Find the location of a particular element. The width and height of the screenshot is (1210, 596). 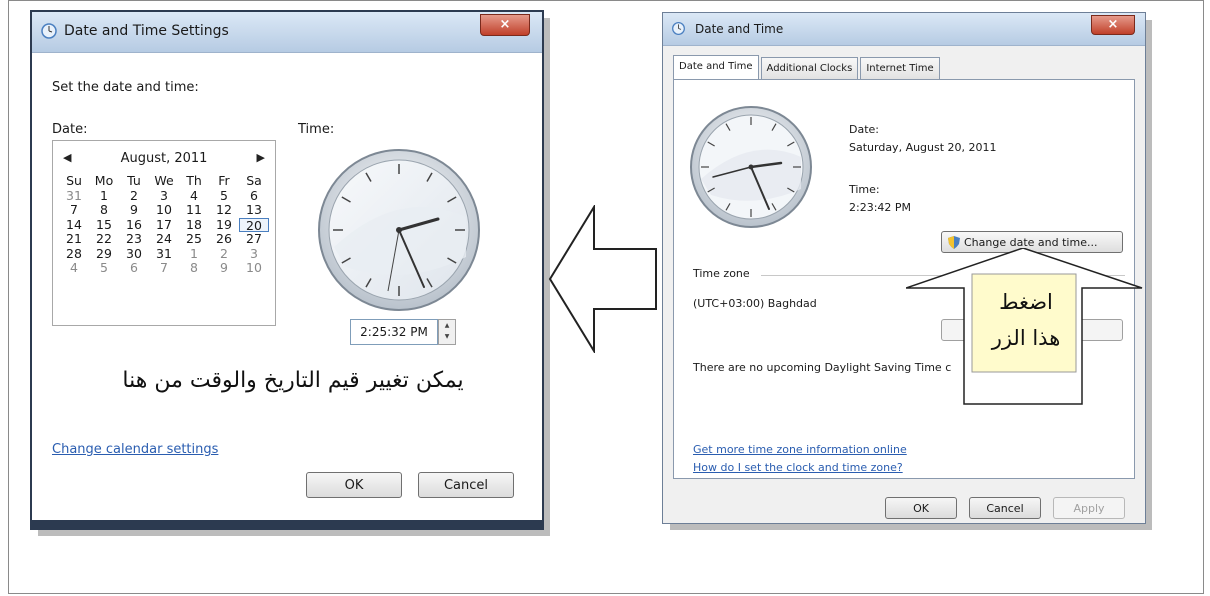

calendar-week-row: 14 15 16 17 18 19 20 is located at coordinates (164, 225).